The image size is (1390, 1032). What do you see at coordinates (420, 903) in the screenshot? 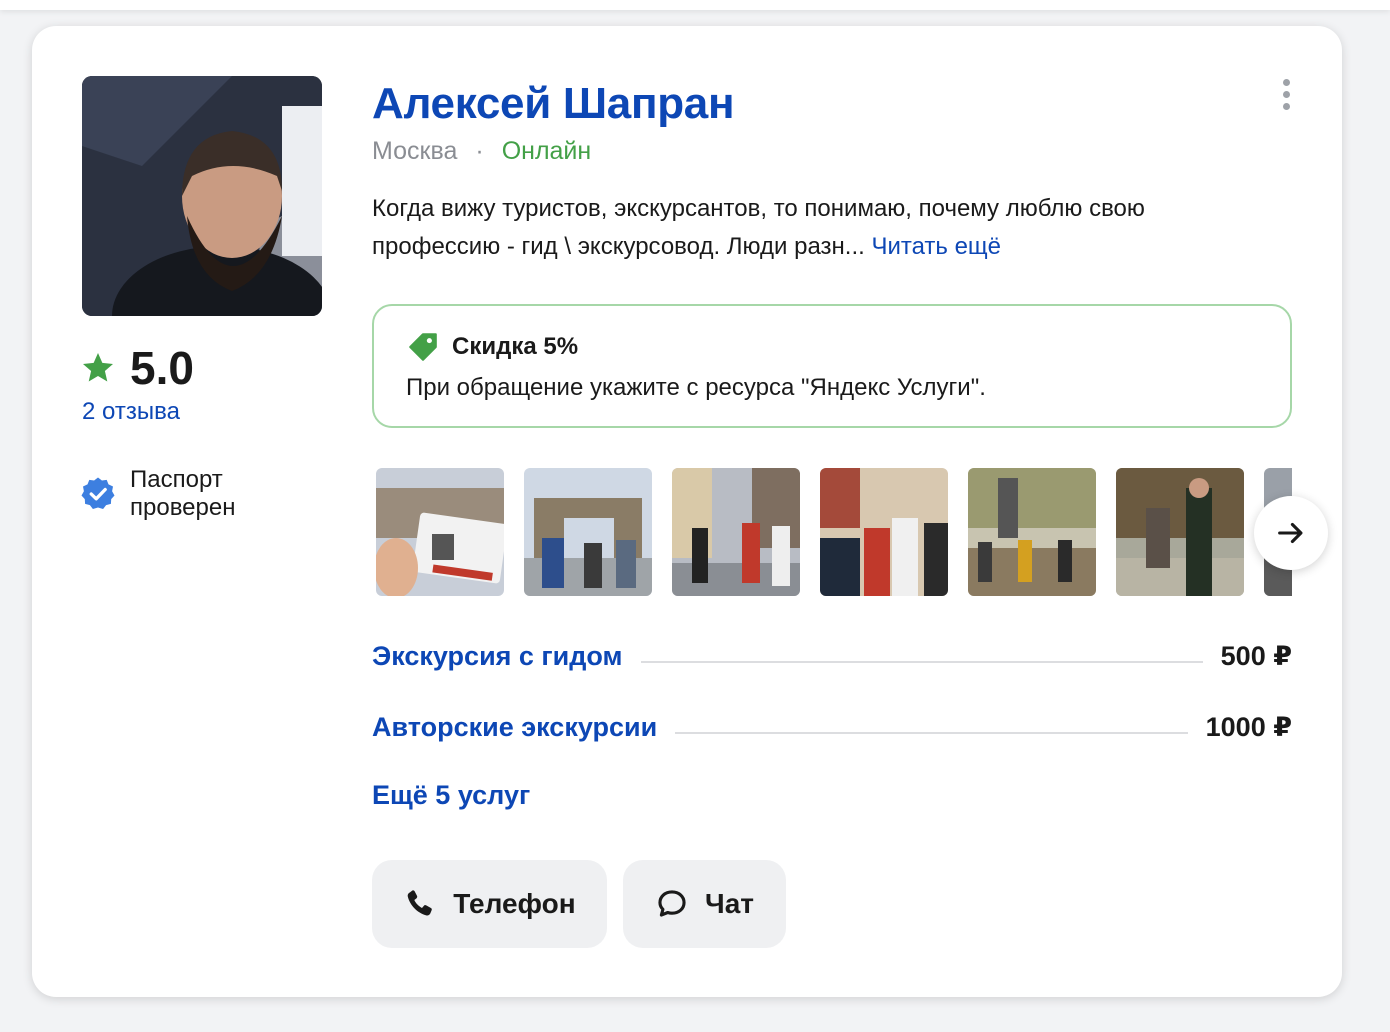
I see `phone-icon` at bounding box center [420, 903].